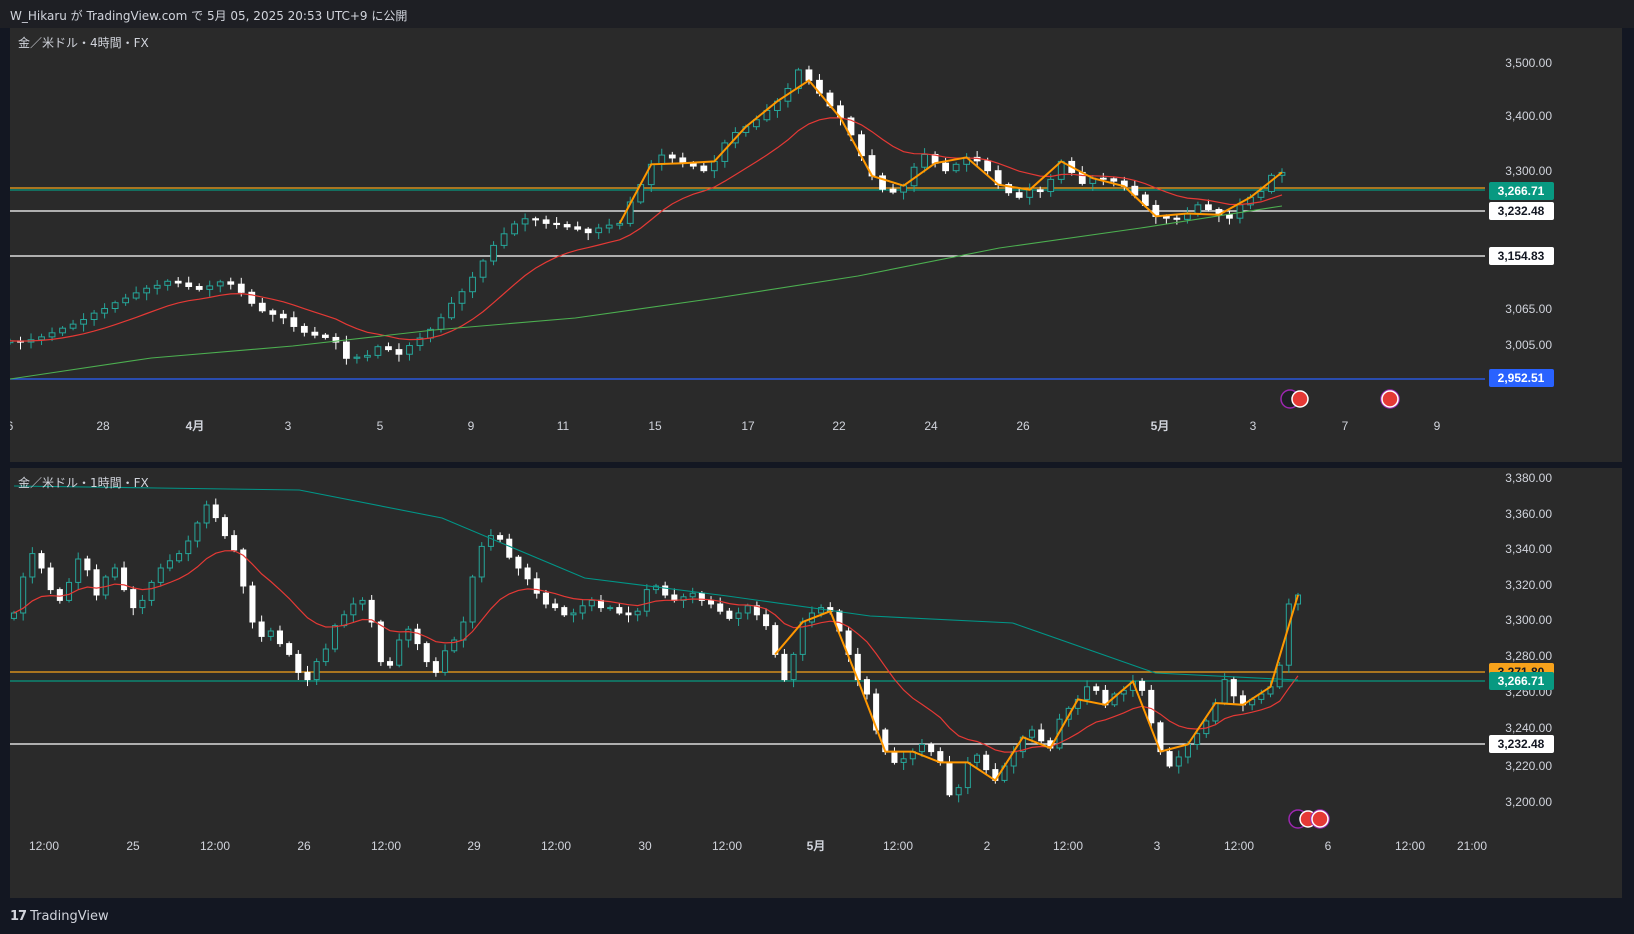  I want to click on x-axis-tick-label: 4月, so click(195, 426).